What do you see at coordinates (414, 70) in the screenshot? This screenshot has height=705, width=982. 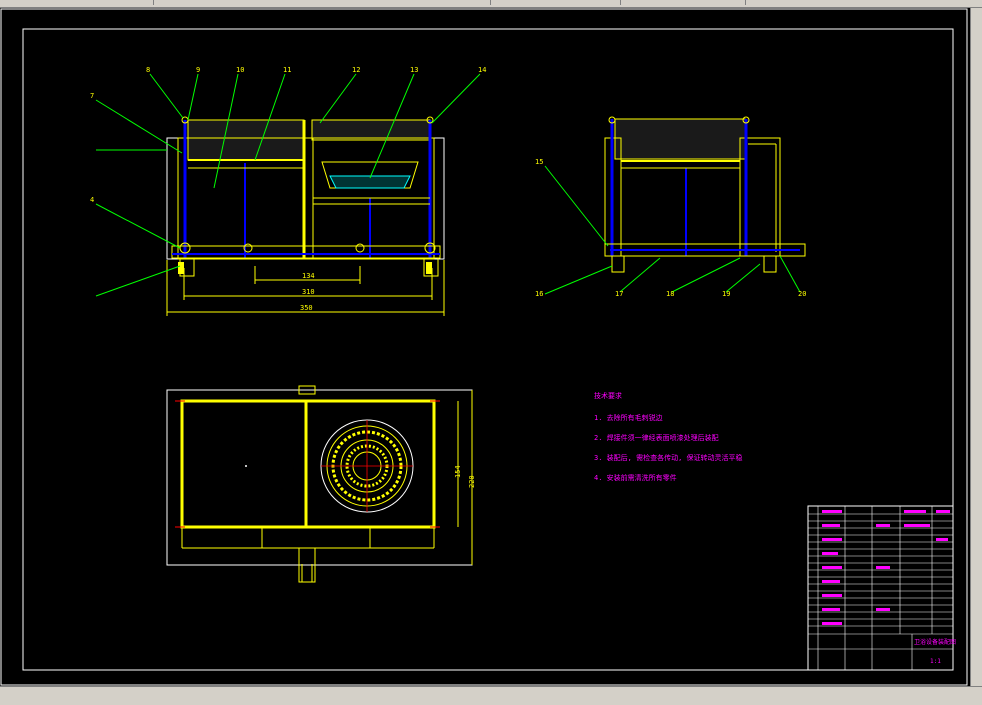 I see `label-13: 13` at bounding box center [414, 70].